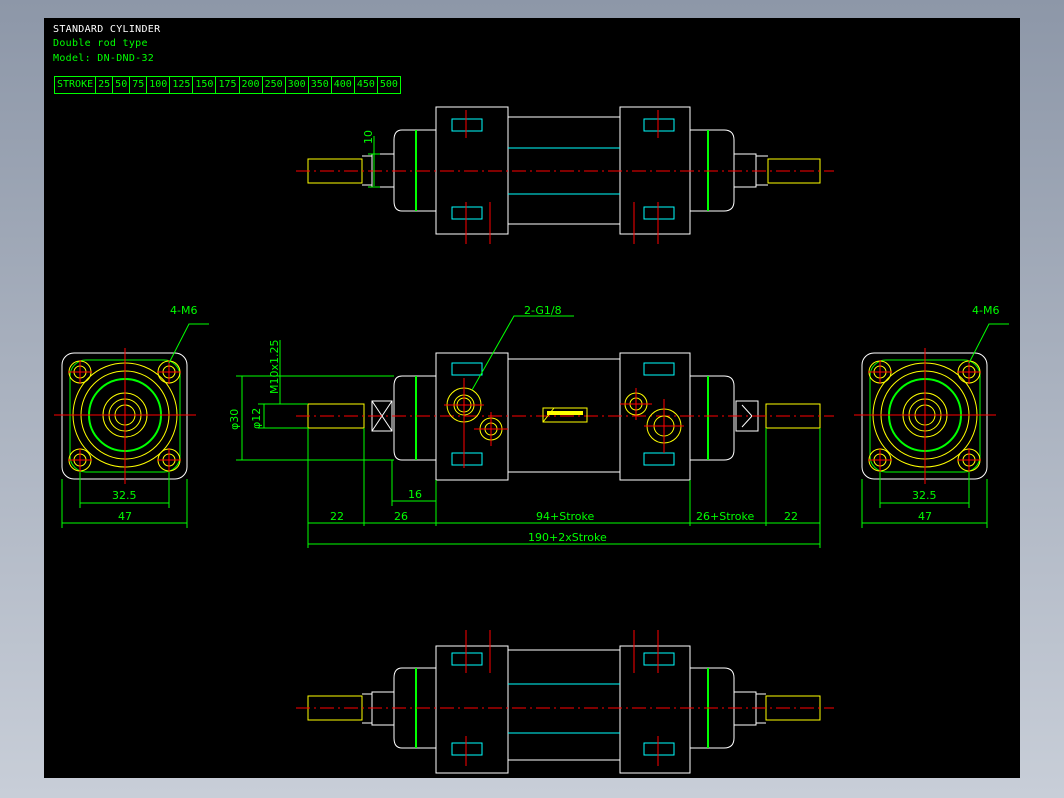 The height and width of the screenshot is (798, 1064). I want to click on dim-boss-len: 16, so click(415, 494).